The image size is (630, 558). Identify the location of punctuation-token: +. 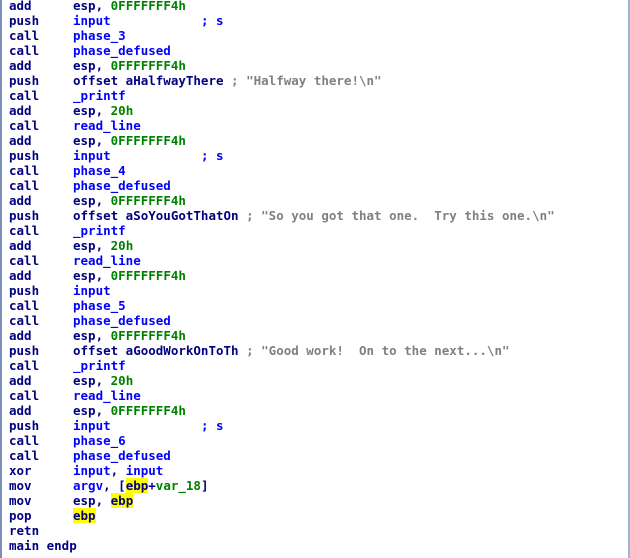
(152, 485).